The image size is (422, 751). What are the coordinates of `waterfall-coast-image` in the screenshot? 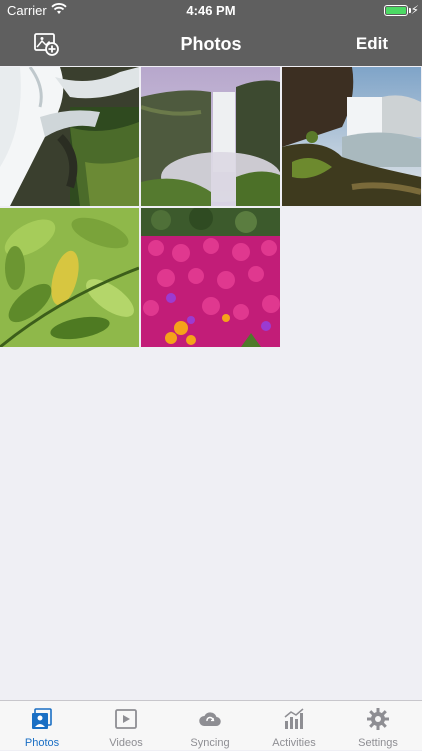 It's located at (351, 136).